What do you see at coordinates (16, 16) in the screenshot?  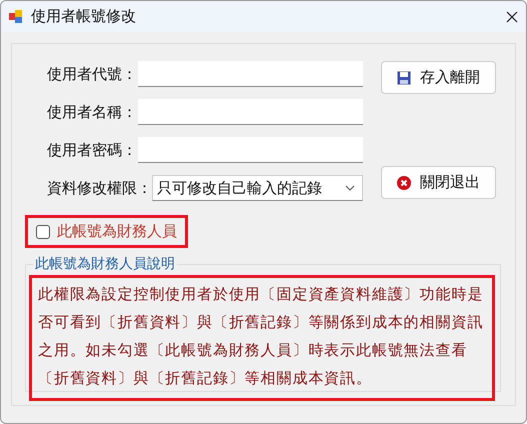 I see `app-icon` at bounding box center [16, 16].